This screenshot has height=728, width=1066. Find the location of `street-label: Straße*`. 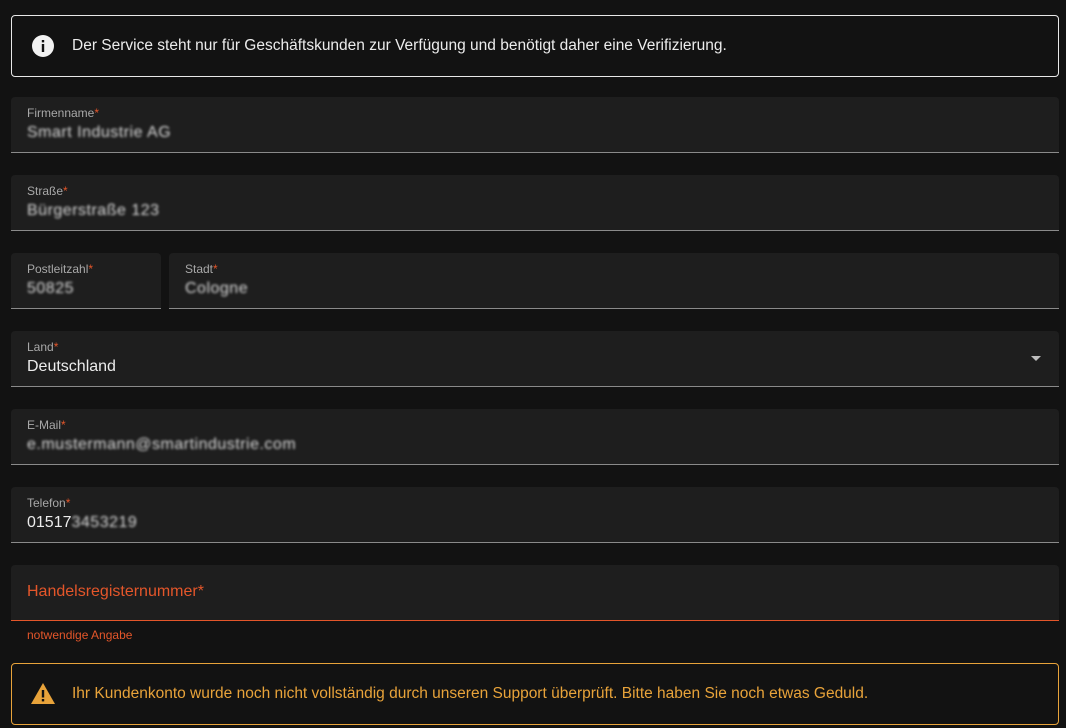

street-label: Straße* is located at coordinates (47, 191).